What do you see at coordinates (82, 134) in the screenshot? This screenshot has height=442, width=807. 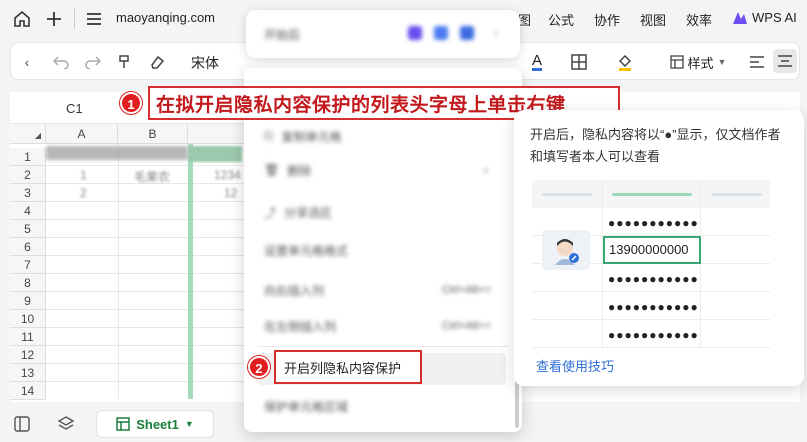 I see `column-header-a: A` at bounding box center [82, 134].